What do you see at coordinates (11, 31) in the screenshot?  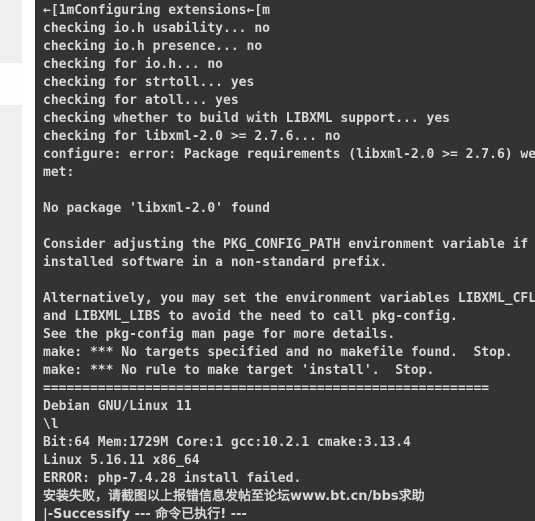 I see `sidebar-rail-top` at bounding box center [11, 31].